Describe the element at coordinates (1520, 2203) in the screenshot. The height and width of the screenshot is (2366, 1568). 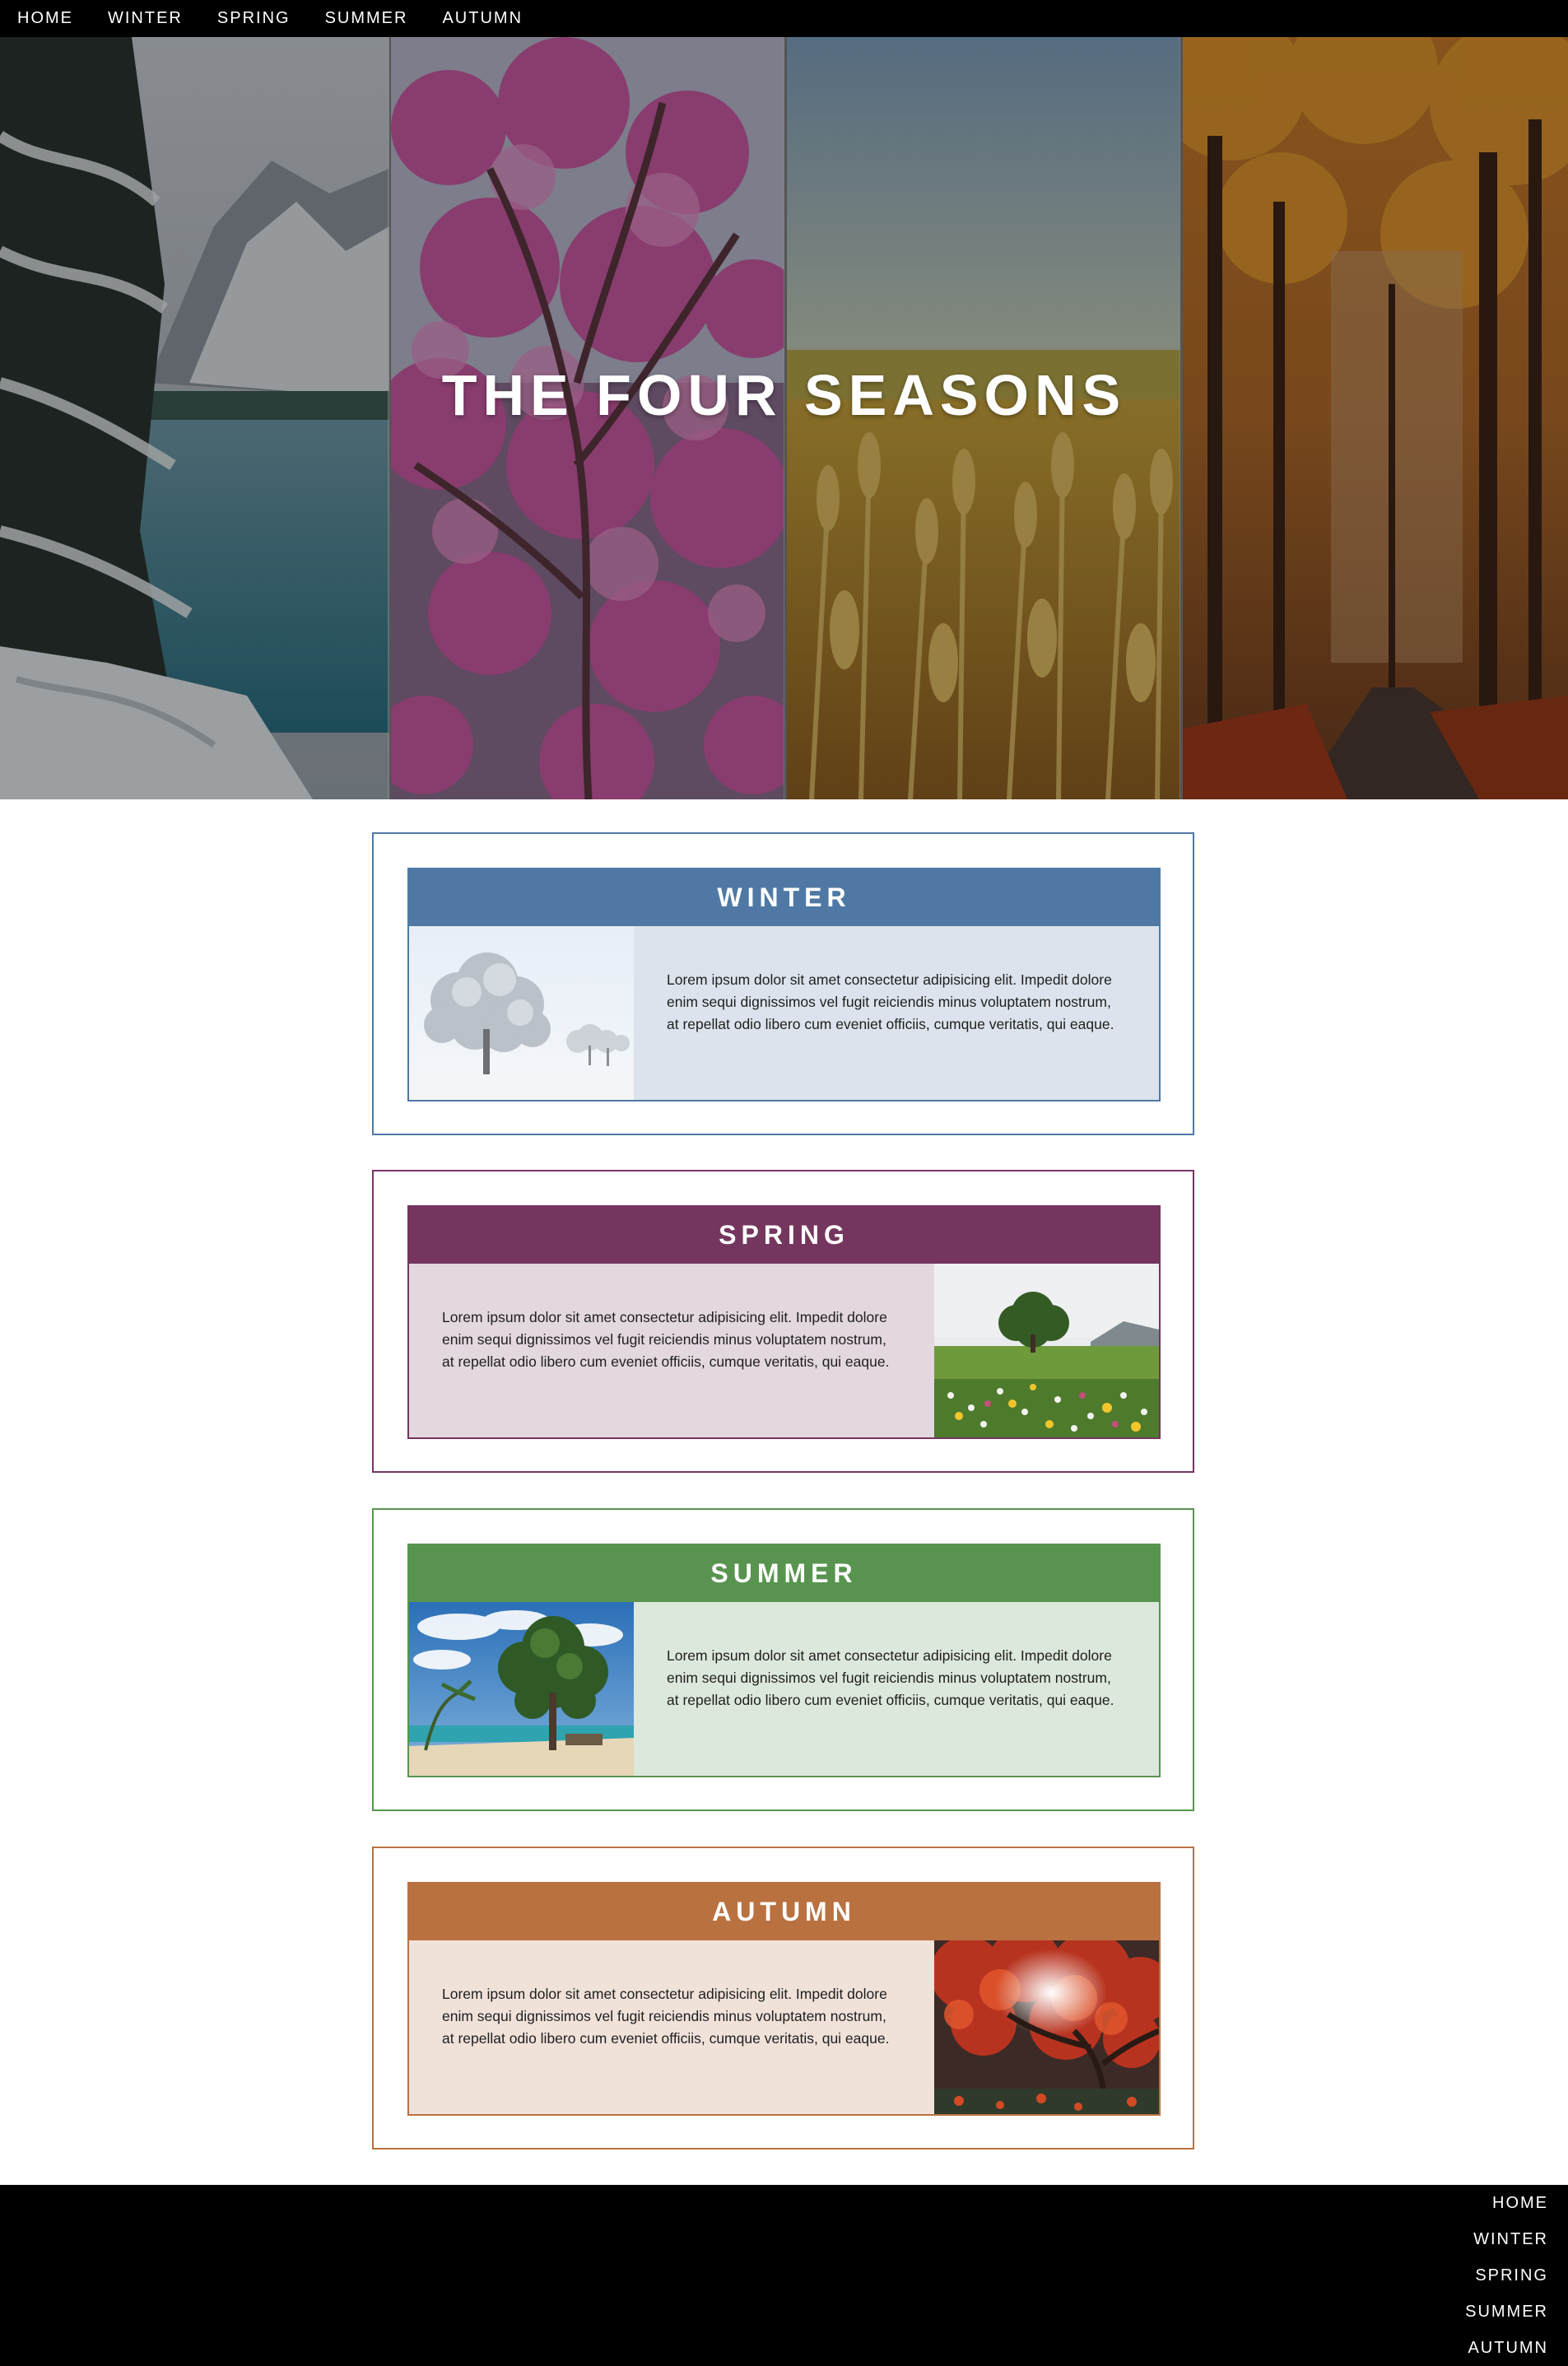
I see `footer-link-home: HOME` at that location.